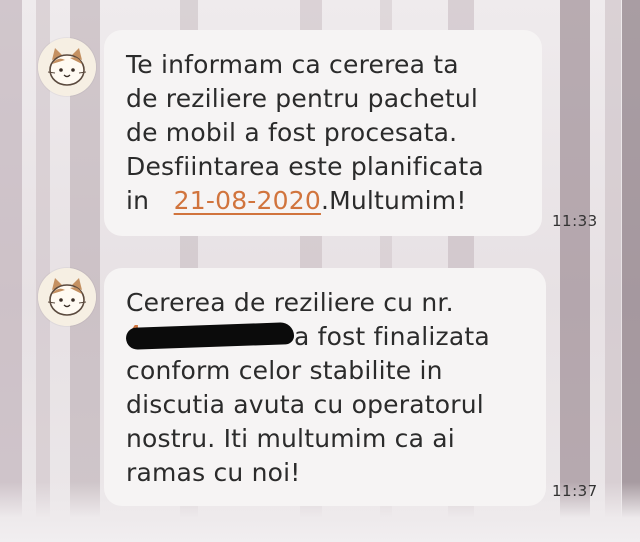 The image size is (640, 542). Describe the element at coordinates (302, 98) in the screenshot. I see `message-line: de reziliere pentru pachetul` at that location.